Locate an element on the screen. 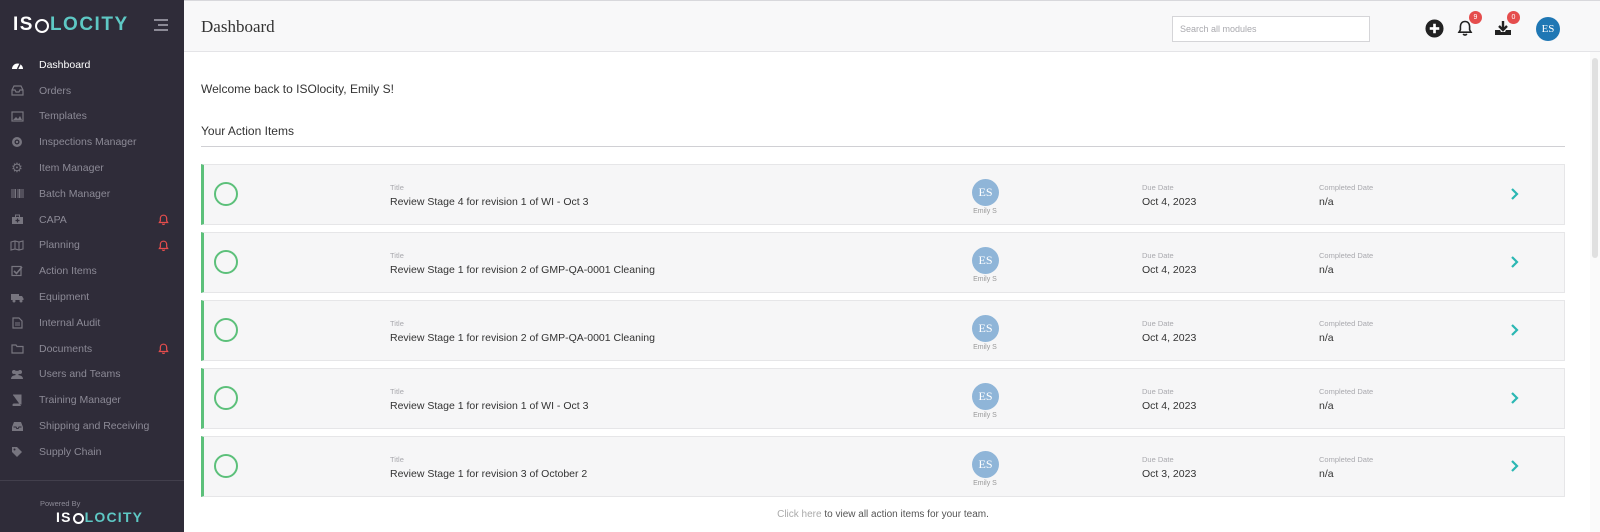 This screenshot has height=532, width=1600. target-icon is located at coordinates (17, 142).